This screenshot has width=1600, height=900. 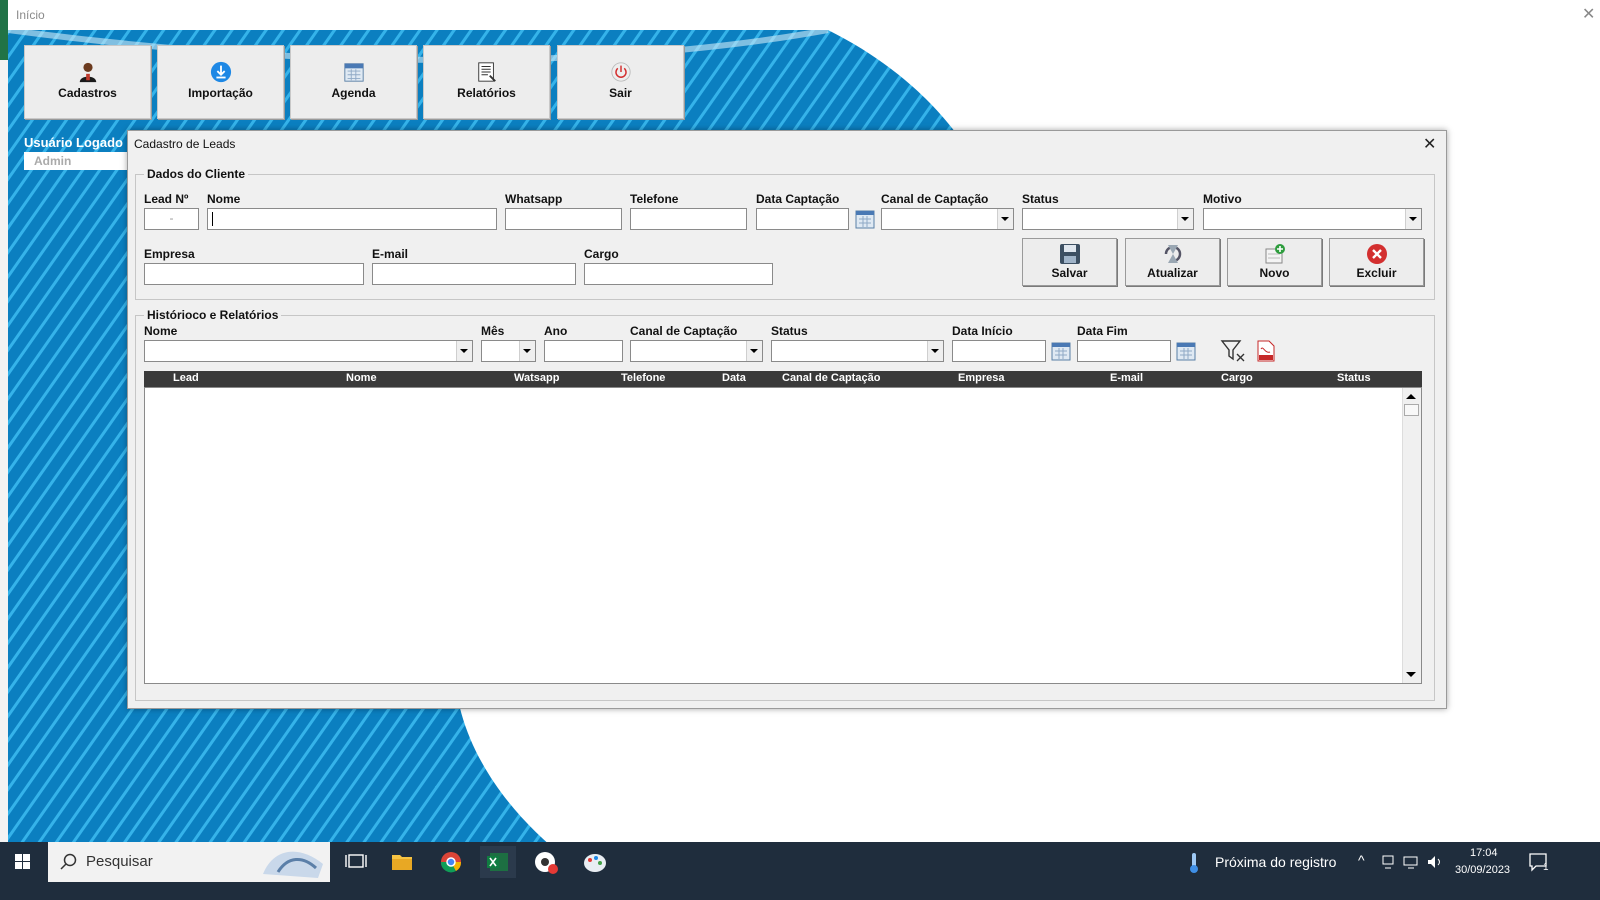 I want to click on sair-label: Sair, so click(x=620, y=93).